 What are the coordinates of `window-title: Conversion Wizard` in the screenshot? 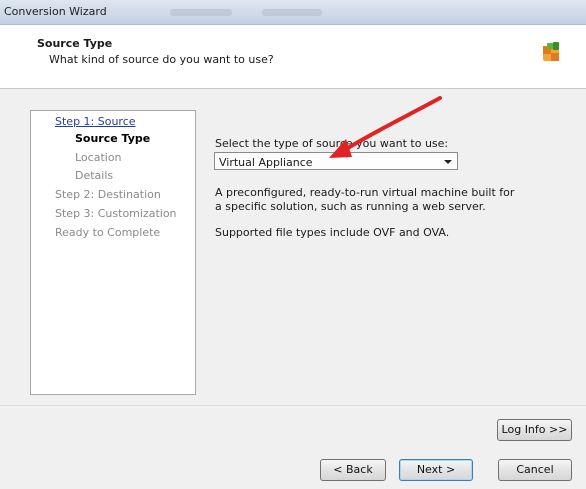 It's located at (55, 11).